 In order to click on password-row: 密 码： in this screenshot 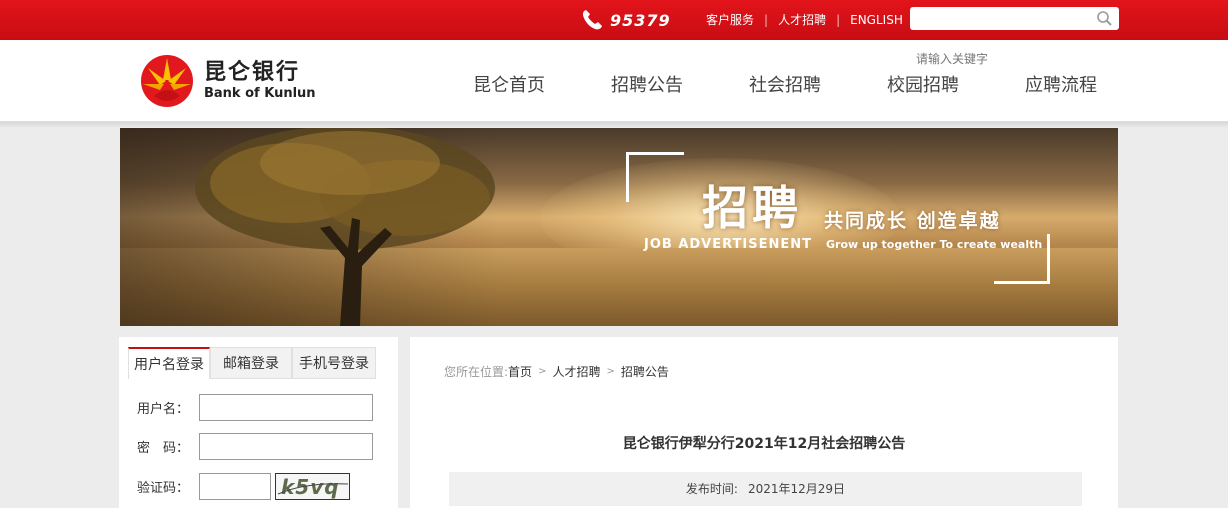, I will do `click(255, 446)`.